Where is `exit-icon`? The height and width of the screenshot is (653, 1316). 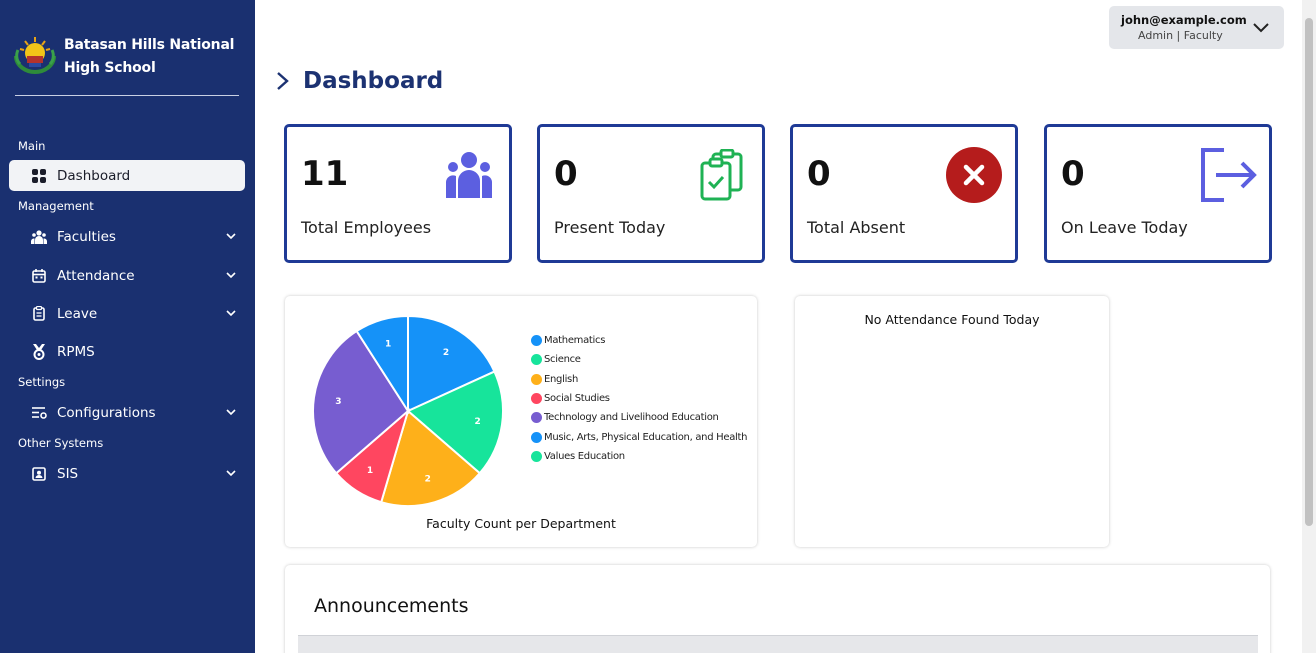 exit-icon is located at coordinates (1229, 175).